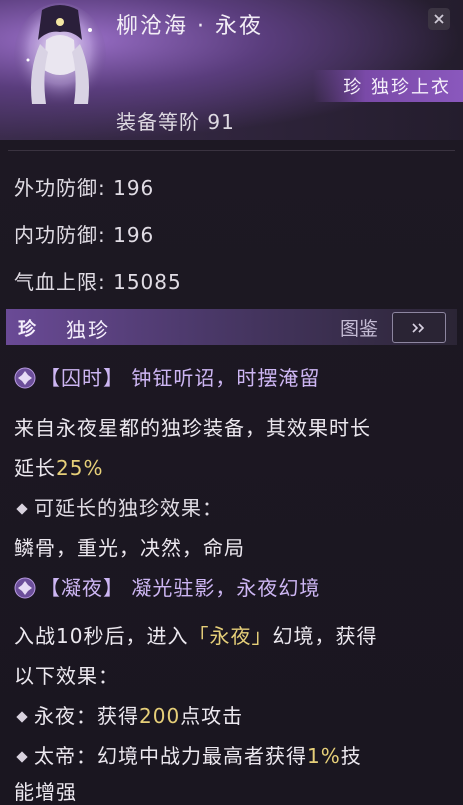  I want to click on stat-row: 气血上限: 15085, so click(98, 282).